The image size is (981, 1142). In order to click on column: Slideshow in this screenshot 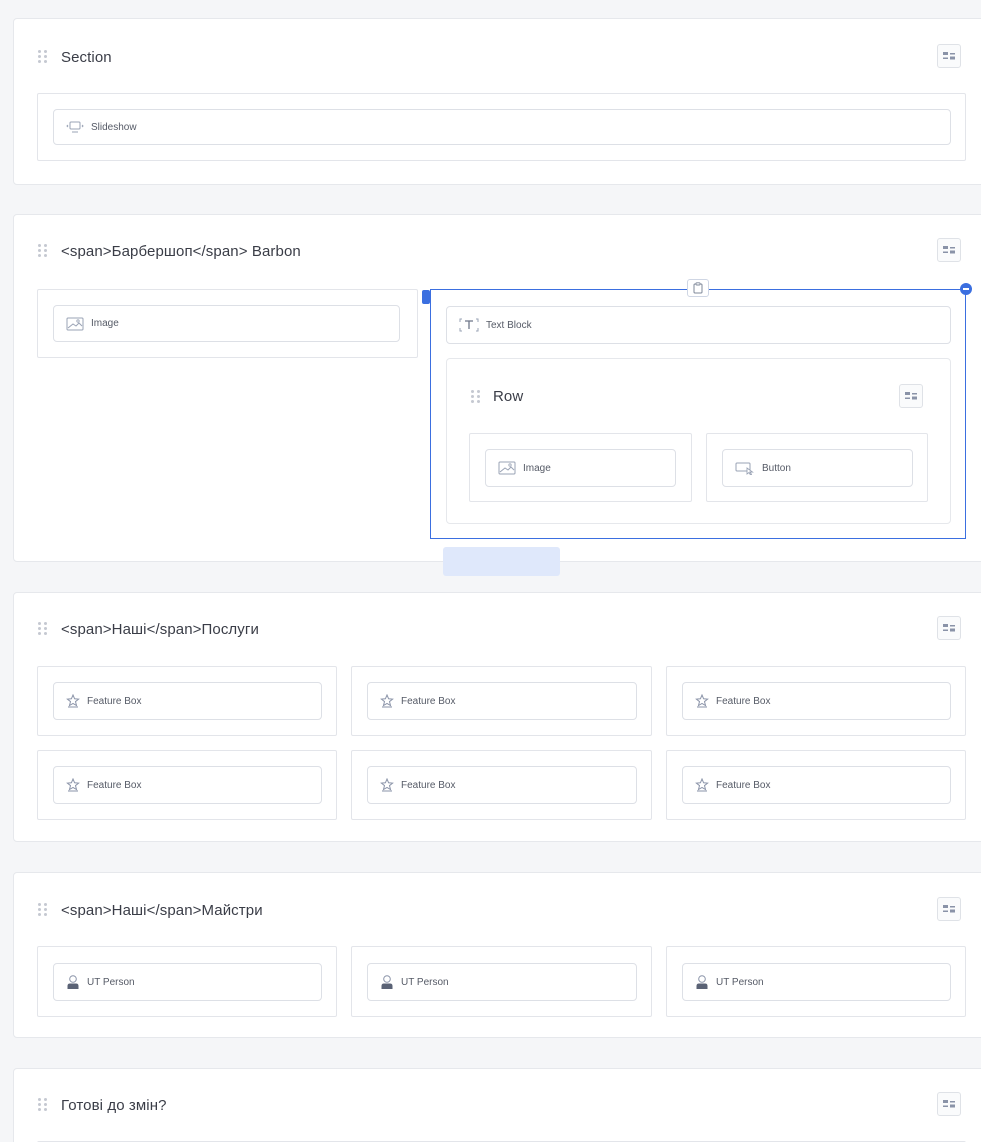, I will do `click(501, 127)`.